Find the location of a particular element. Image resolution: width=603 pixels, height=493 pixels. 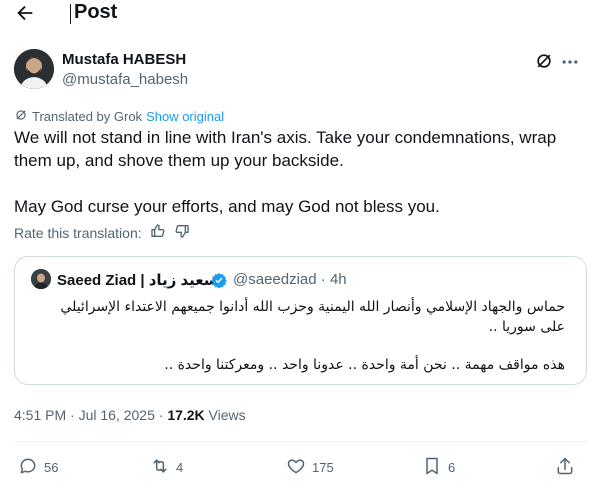

like-count: 175 is located at coordinates (323, 467).